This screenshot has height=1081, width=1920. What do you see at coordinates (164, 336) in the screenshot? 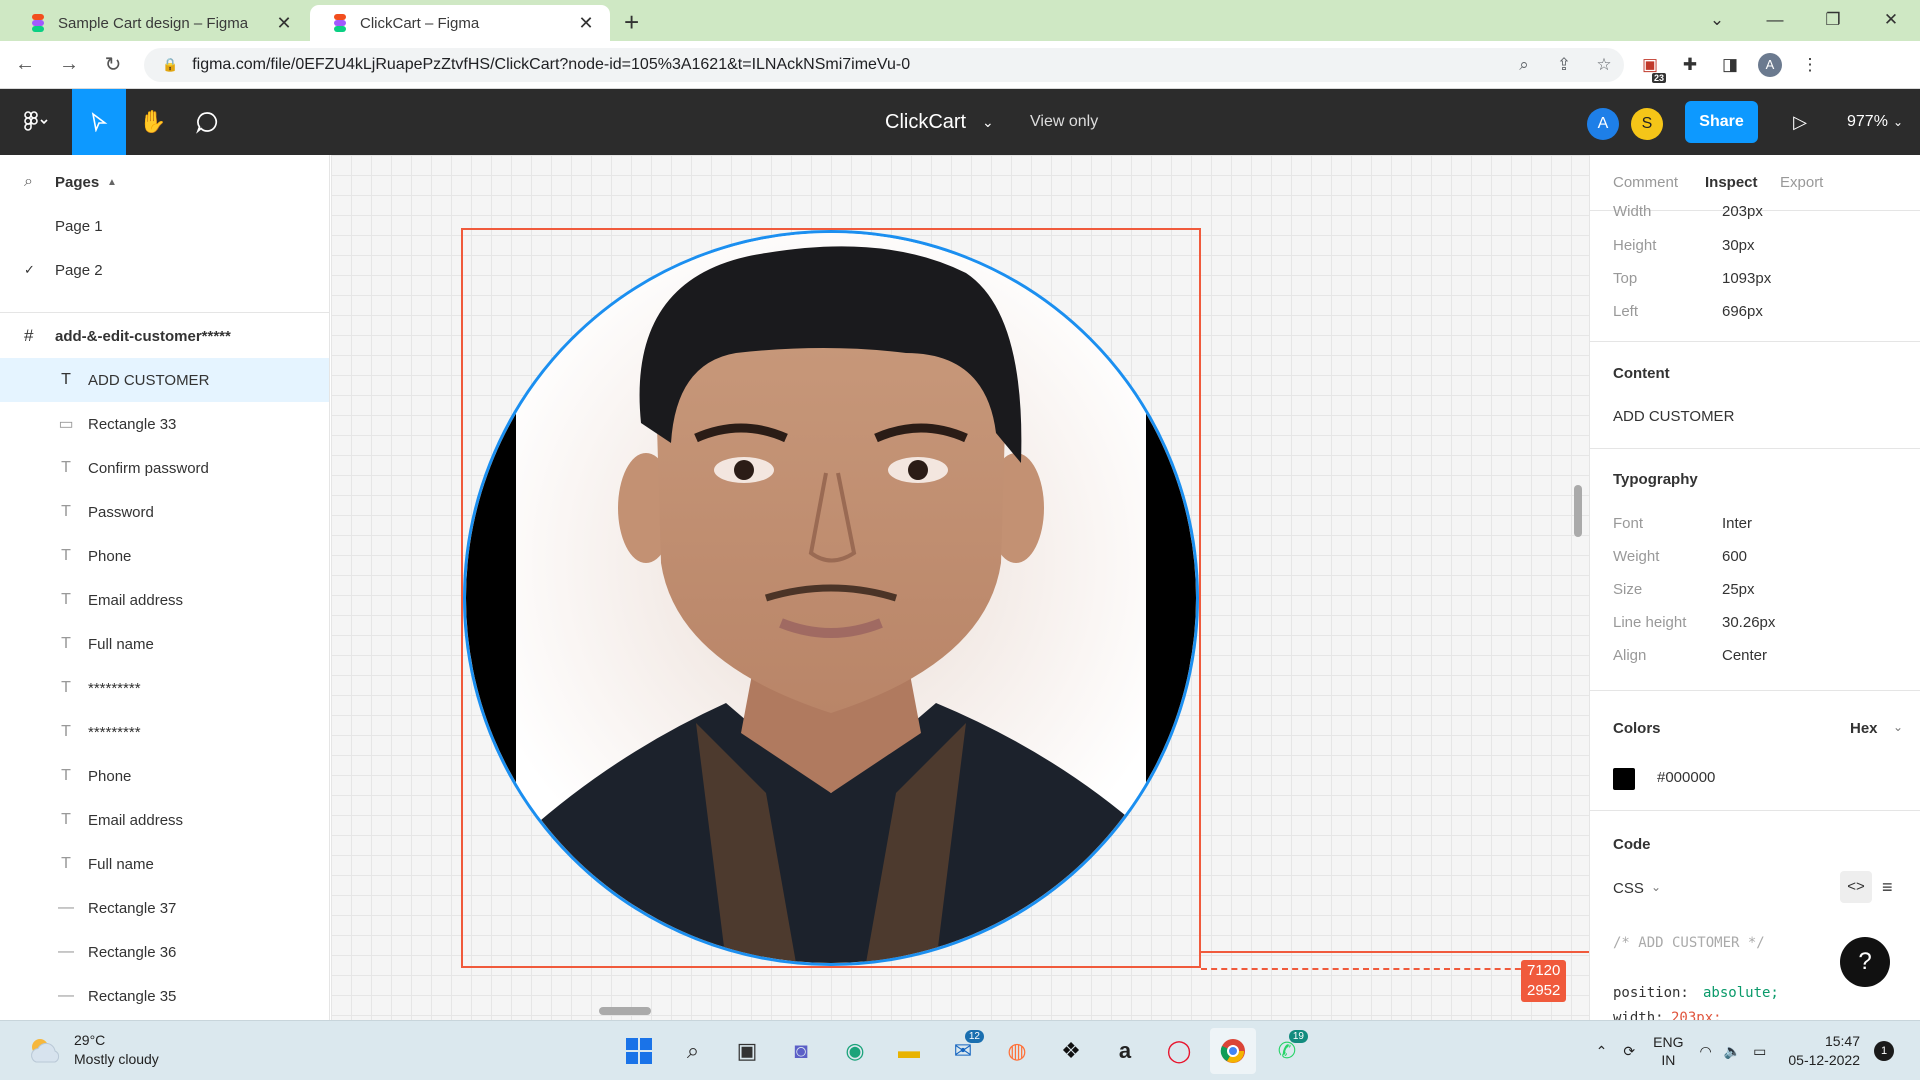
I see `frame-layer: # add-&-edit-customer*****` at bounding box center [164, 336].